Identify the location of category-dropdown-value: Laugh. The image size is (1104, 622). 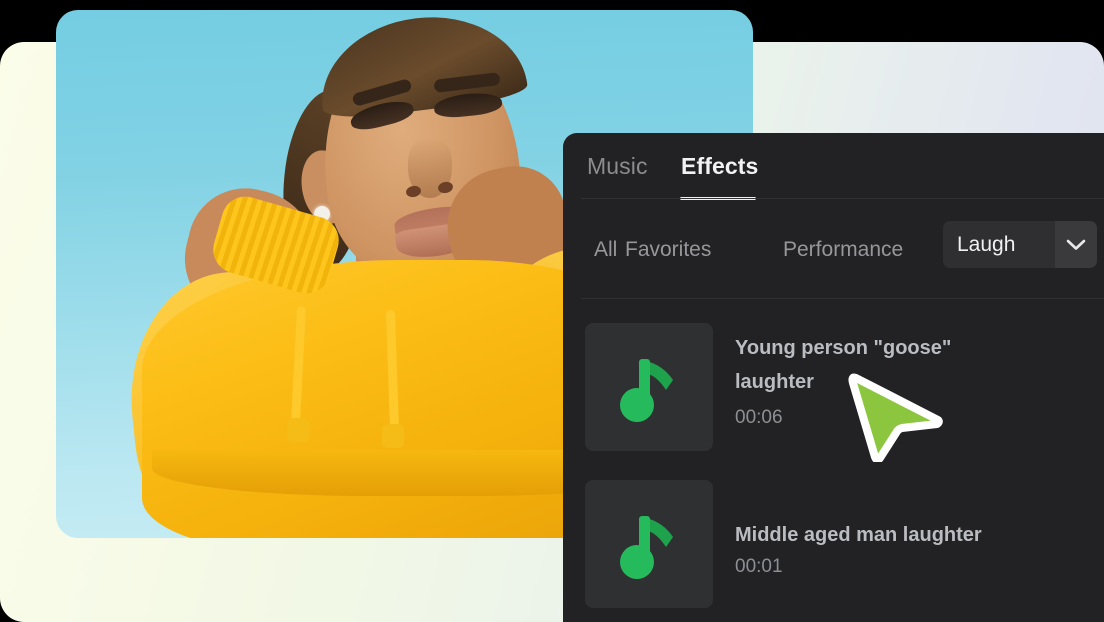
(999, 244).